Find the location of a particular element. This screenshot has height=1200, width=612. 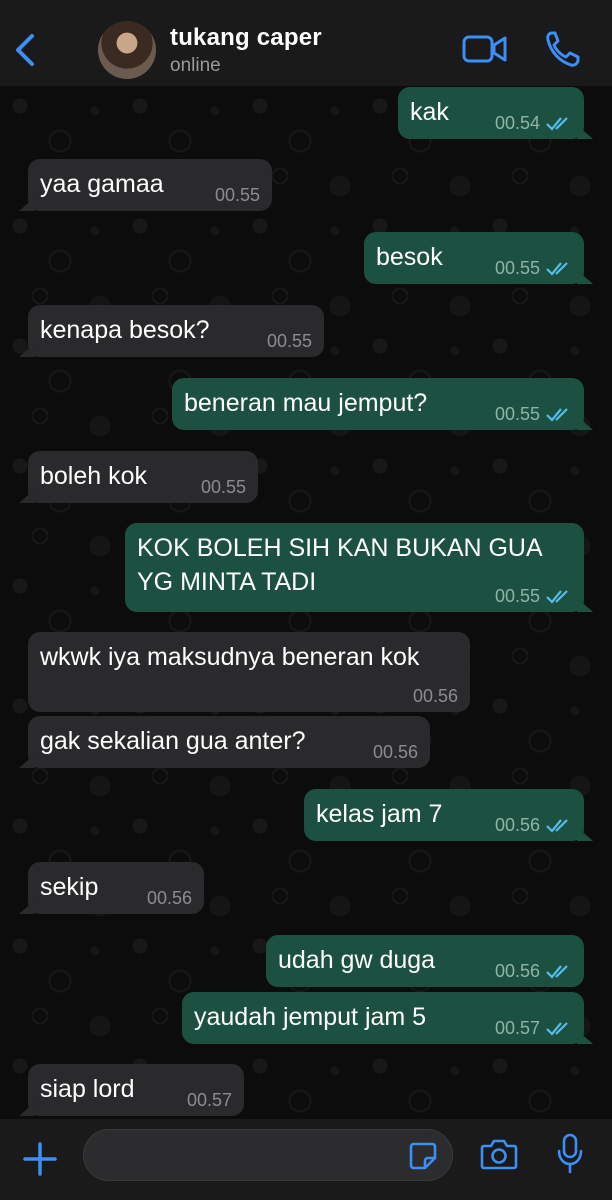

message-text: udah gw duga is located at coordinates (357, 960).